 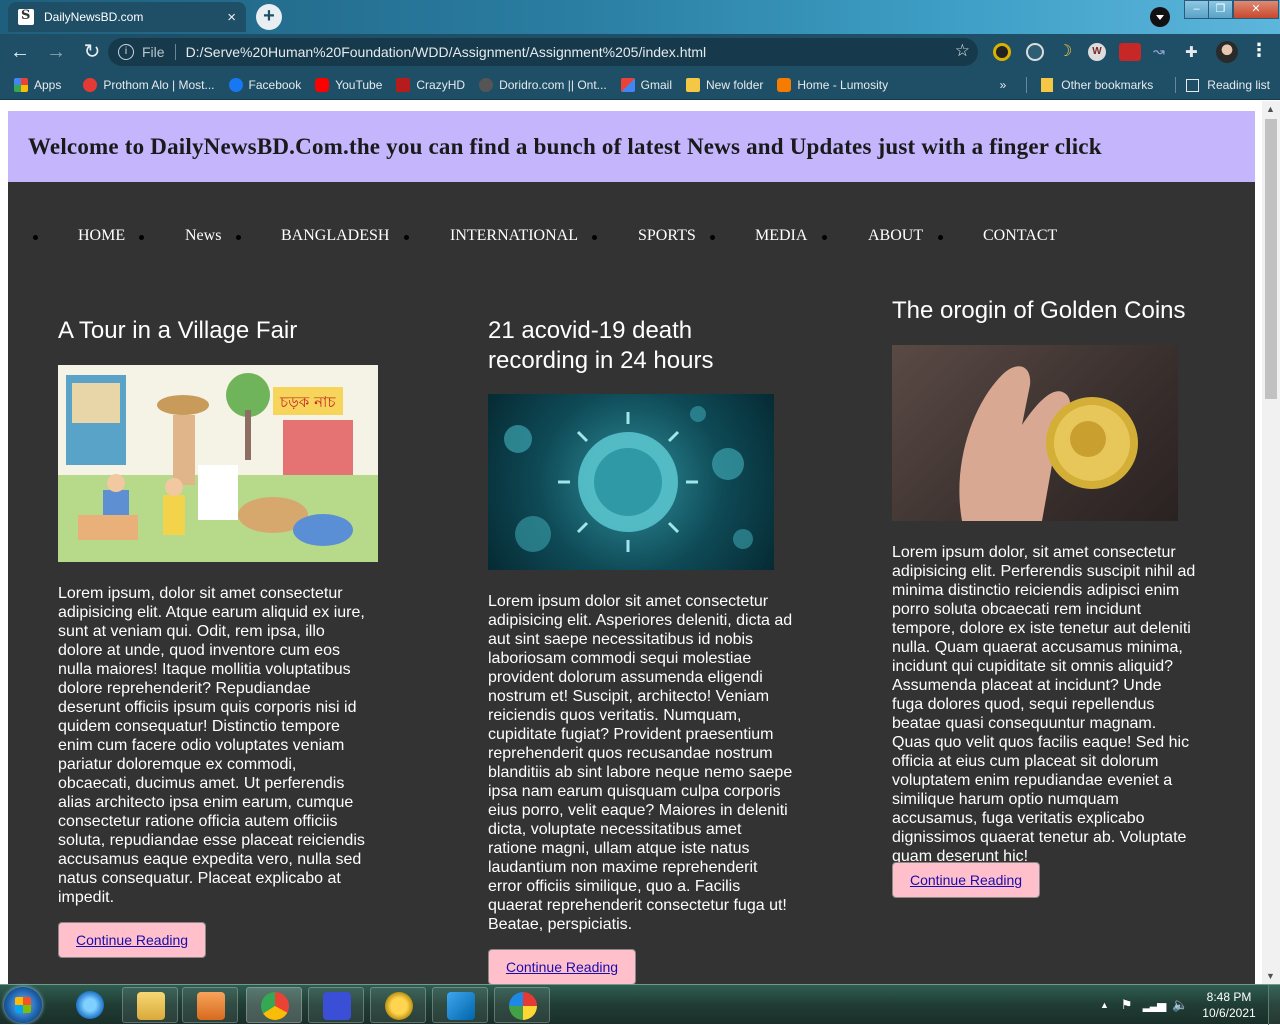 I want to click on bookmark-apps: Apps, so click(x=37, y=84).